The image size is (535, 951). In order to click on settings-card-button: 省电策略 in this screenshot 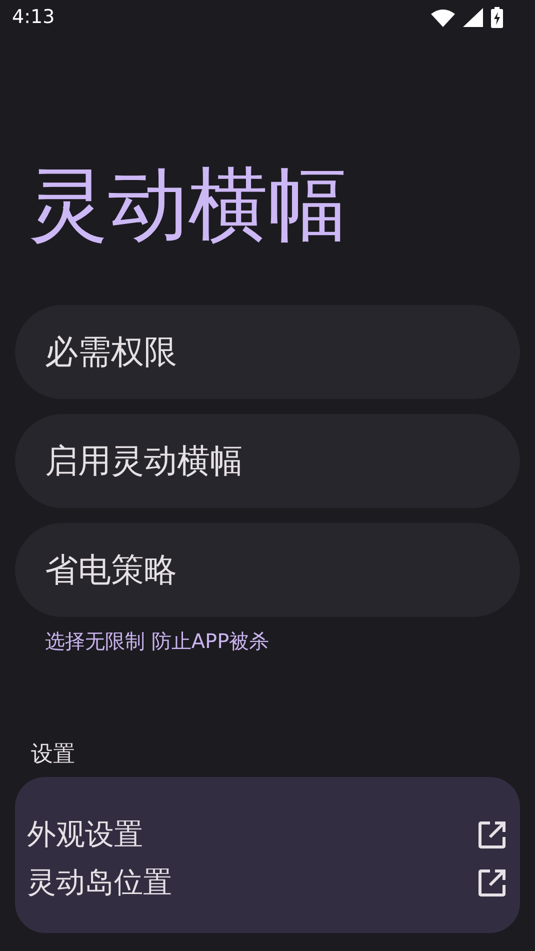, I will do `click(267, 570)`.